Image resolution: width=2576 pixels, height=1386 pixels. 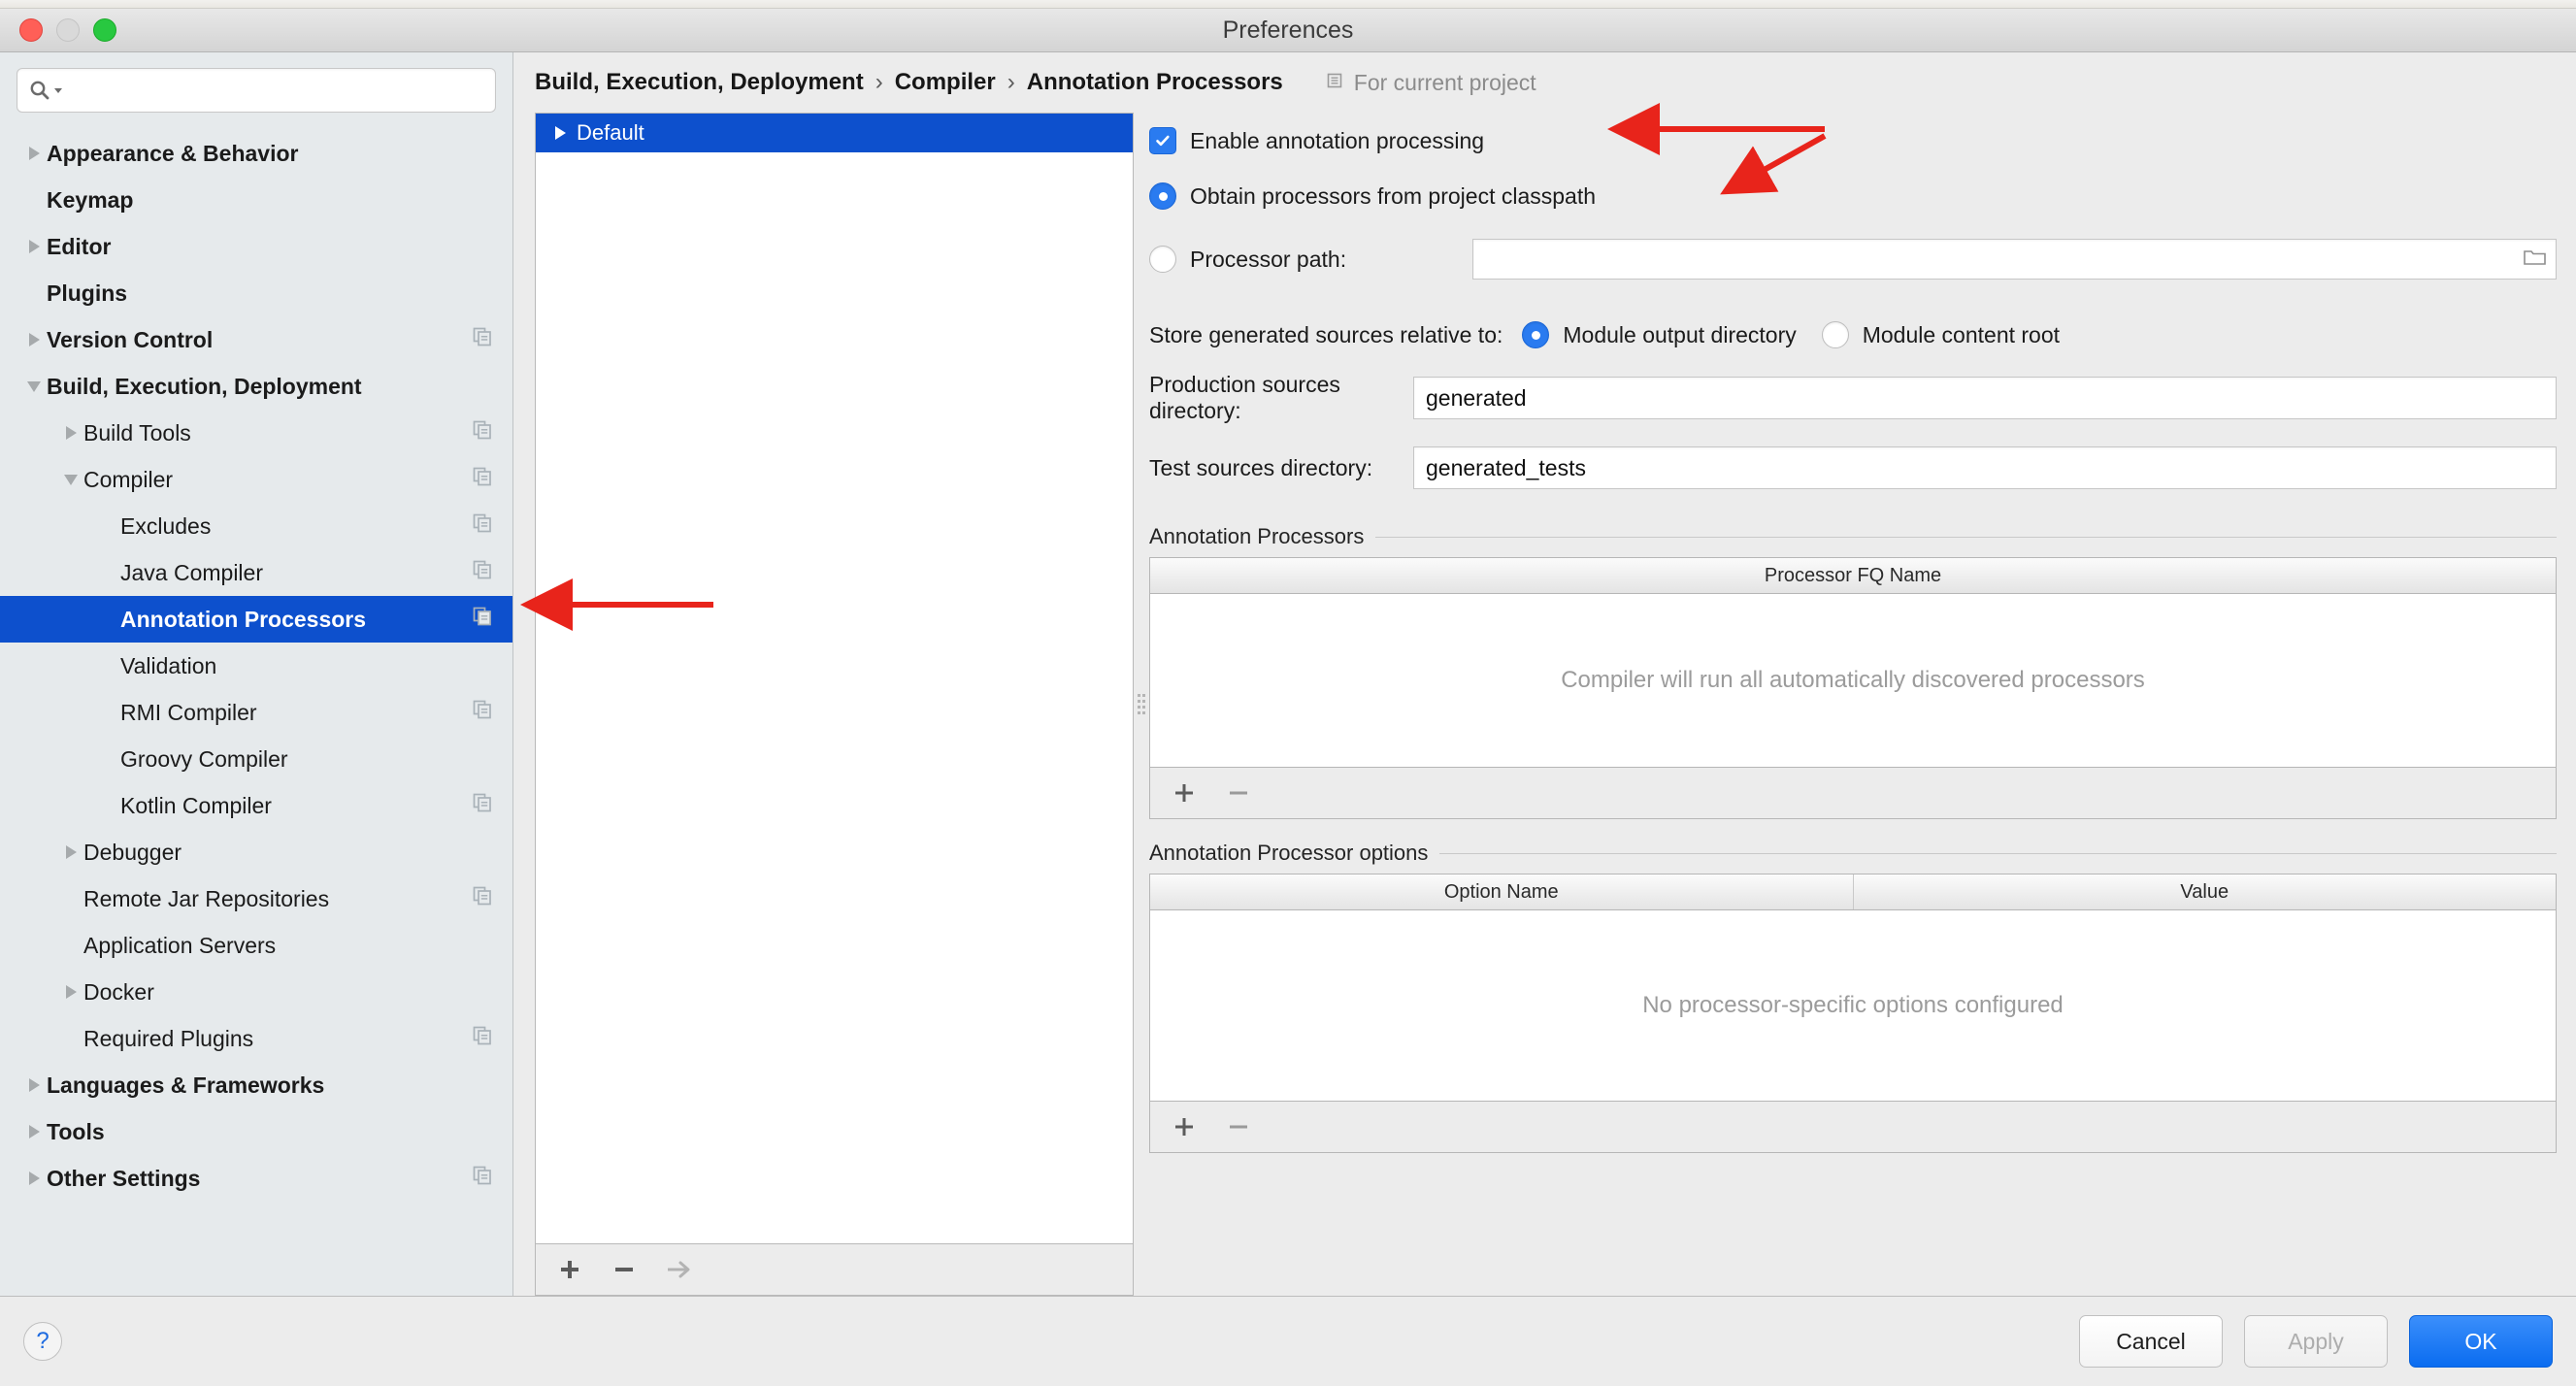 I want to click on minimize-button, so click(x=68, y=30).